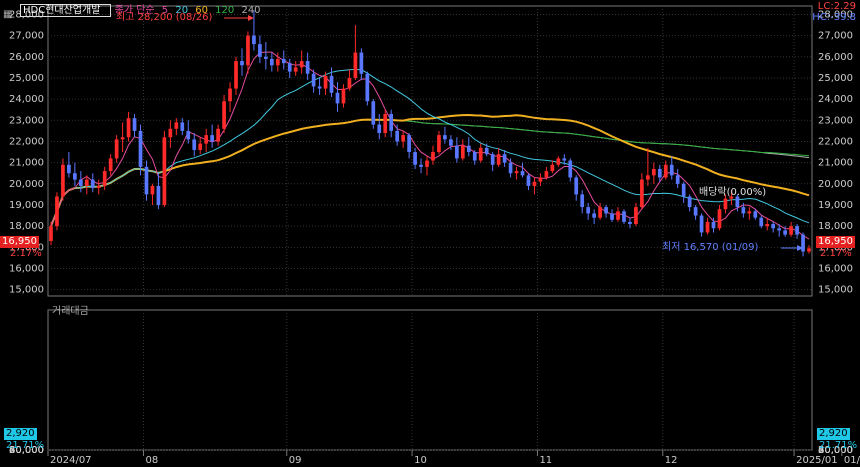 This screenshot has height=467, width=860. Describe the element at coordinates (26, 268) in the screenshot. I see `price-tick-label-left: 16,000` at that location.